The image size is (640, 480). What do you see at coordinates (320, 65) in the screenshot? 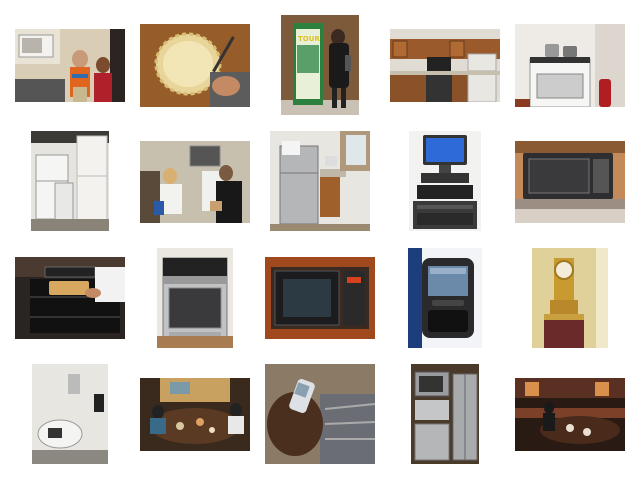
I see `photo-tour-kiosk: TOUR` at bounding box center [320, 65].